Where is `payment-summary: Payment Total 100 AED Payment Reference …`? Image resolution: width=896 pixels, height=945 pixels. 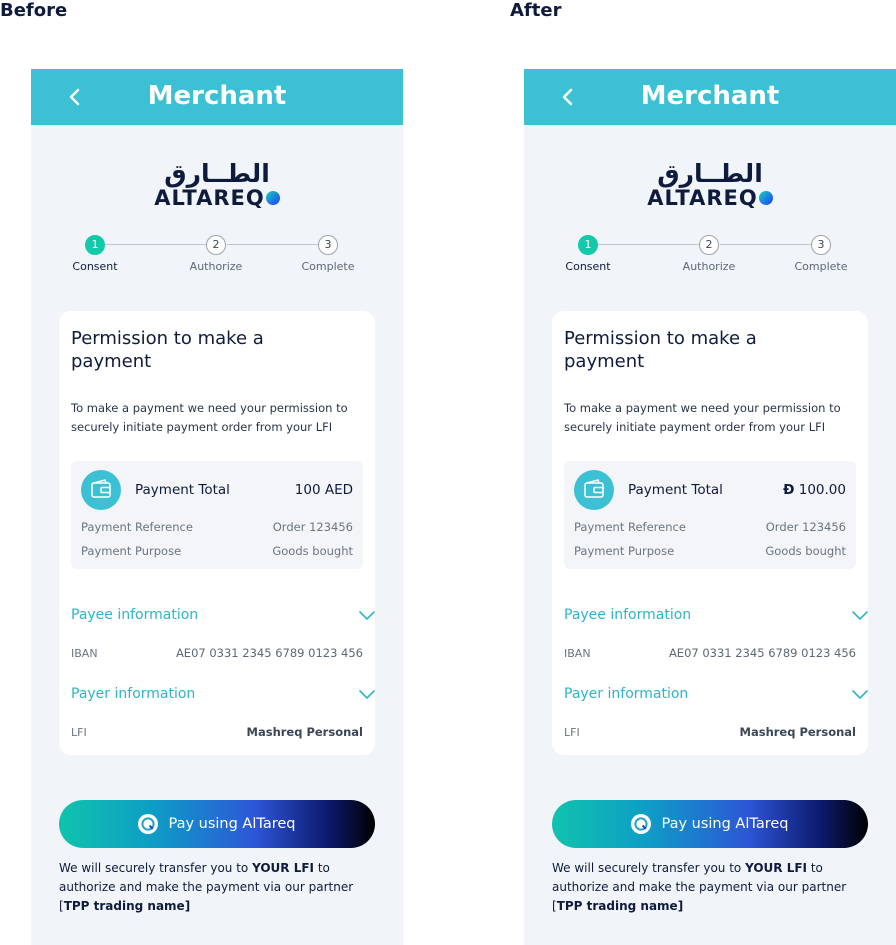
payment-summary: Payment Total 100 AED Payment Reference … is located at coordinates (217, 515).